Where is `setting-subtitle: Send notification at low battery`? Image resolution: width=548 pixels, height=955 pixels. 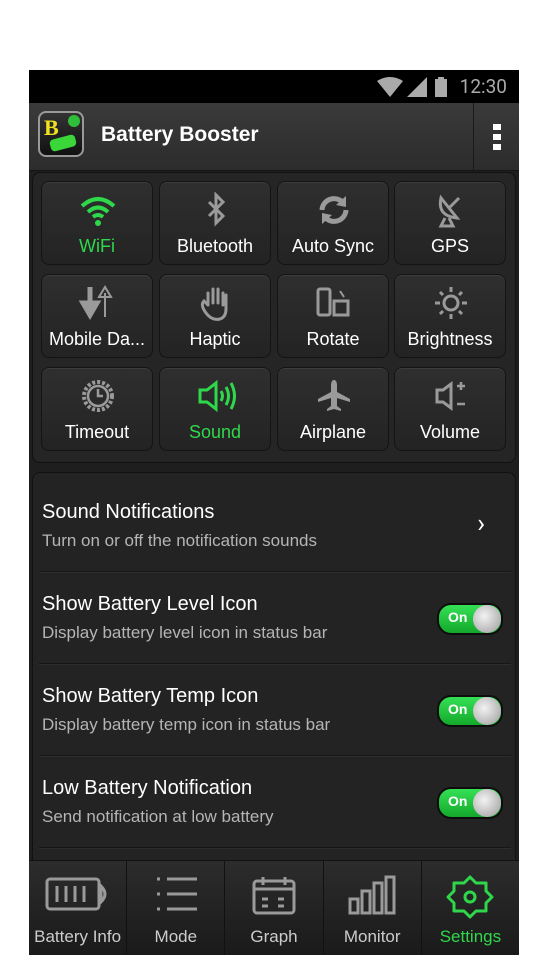 setting-subtitle: Send notification at low battery is located at coordinates (158, 816).